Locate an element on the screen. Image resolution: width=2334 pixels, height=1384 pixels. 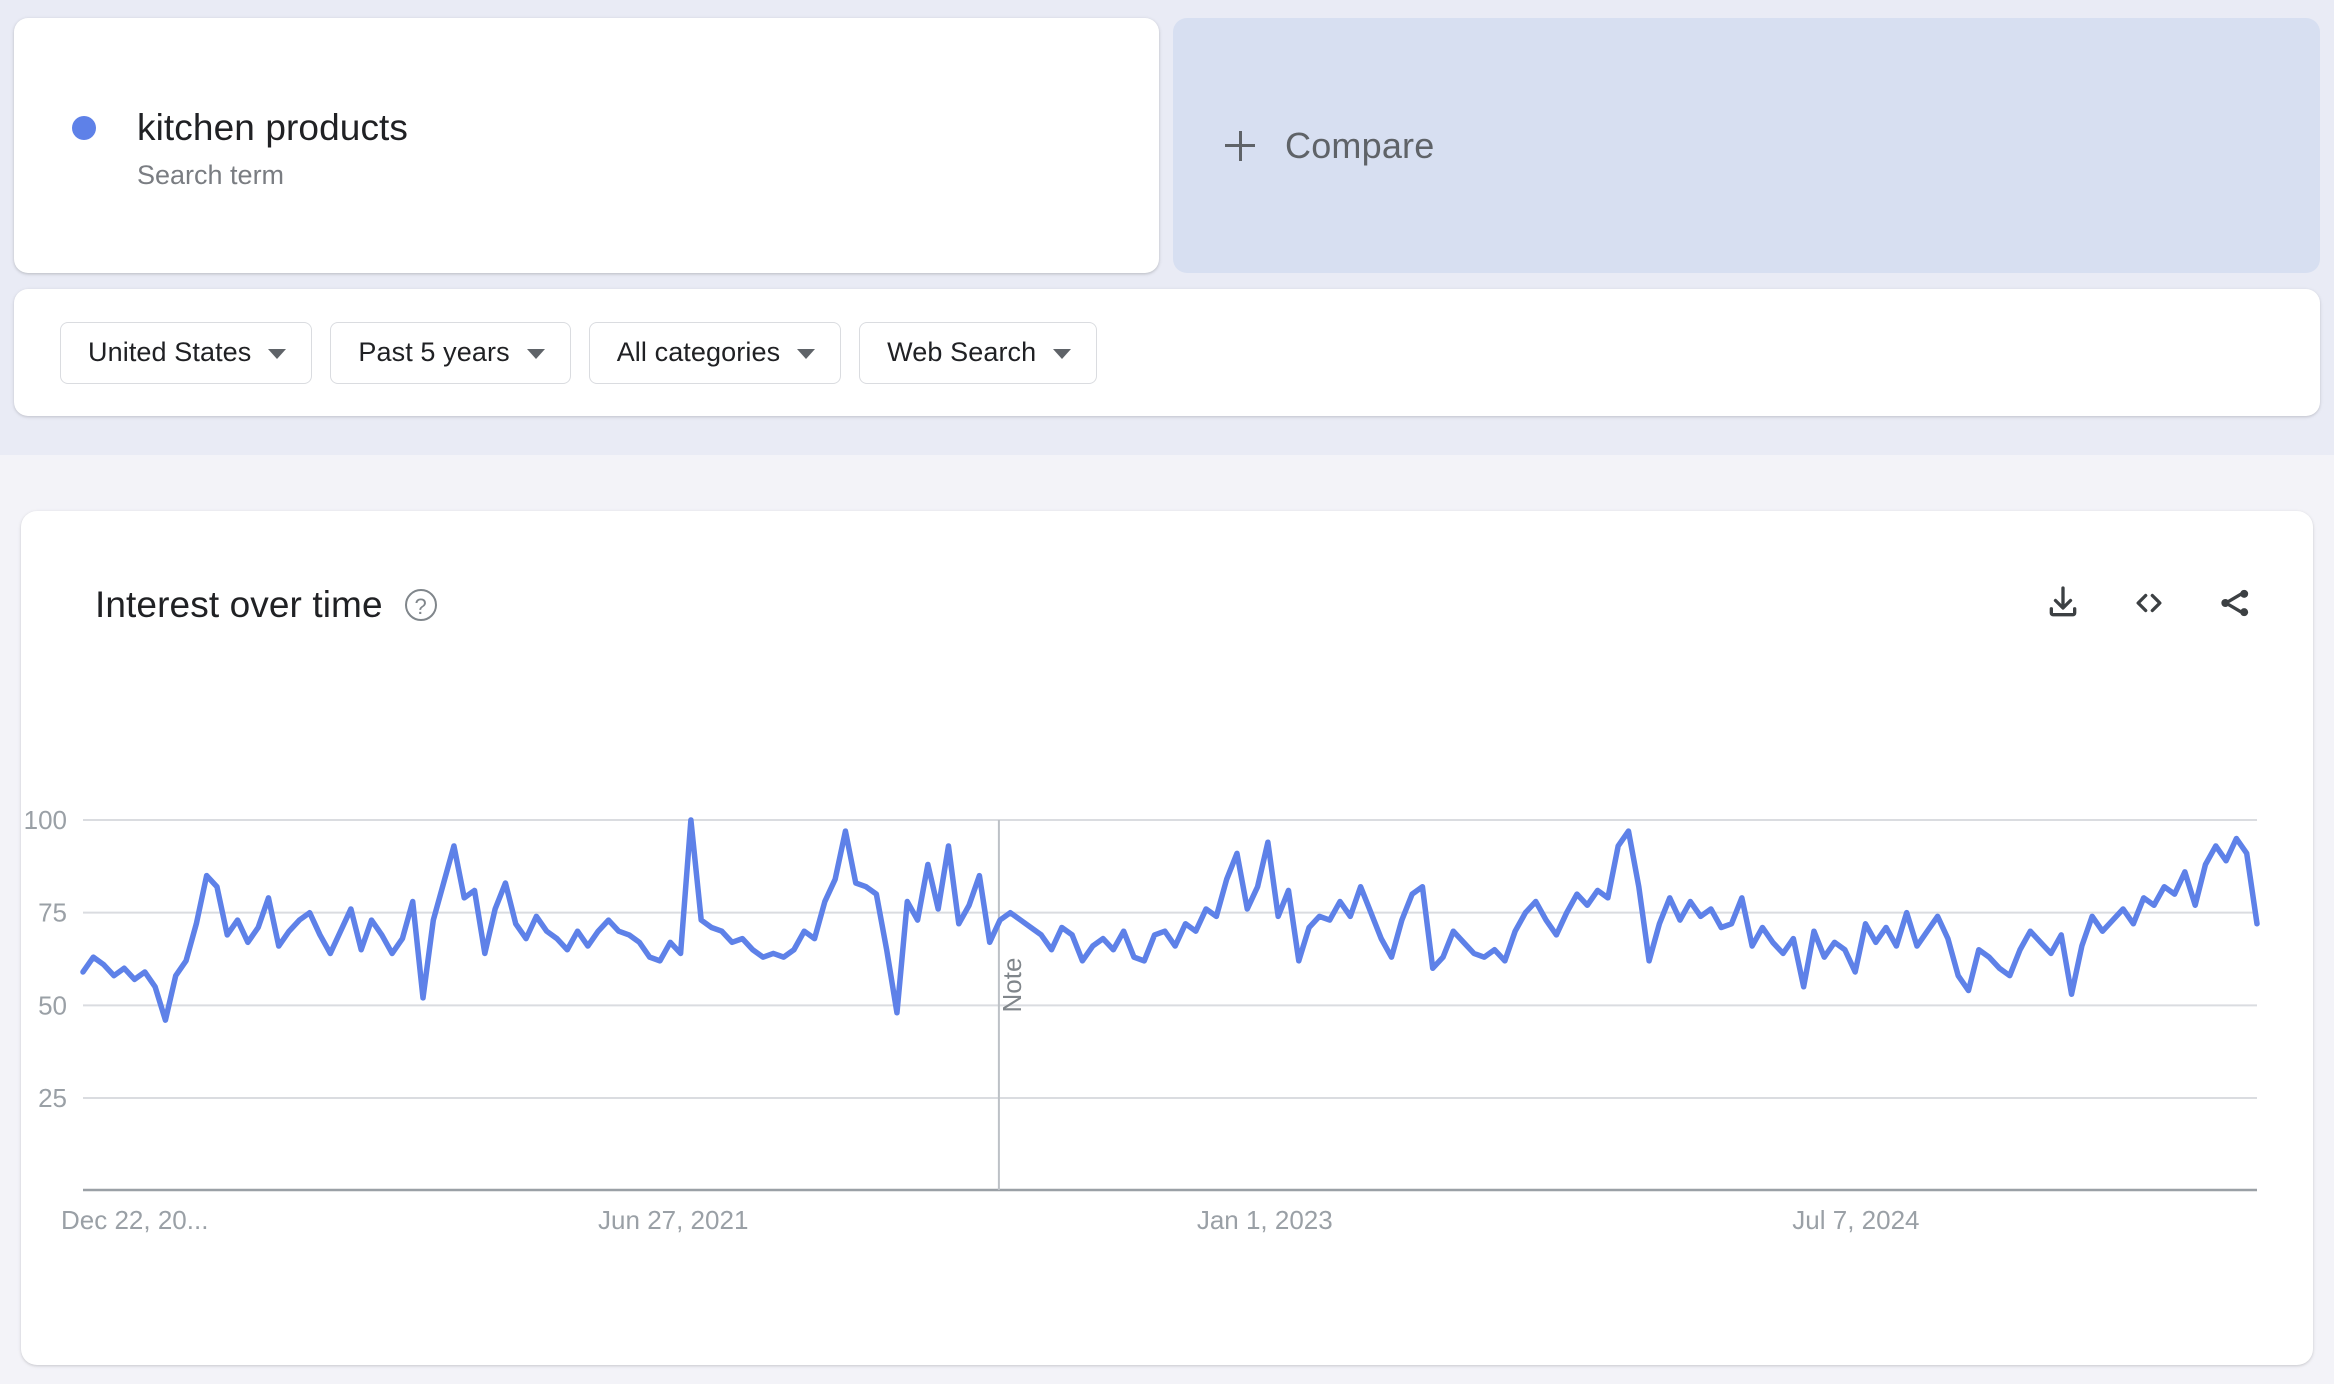
compare-button: Compare is located at coordinates (1746, 145).